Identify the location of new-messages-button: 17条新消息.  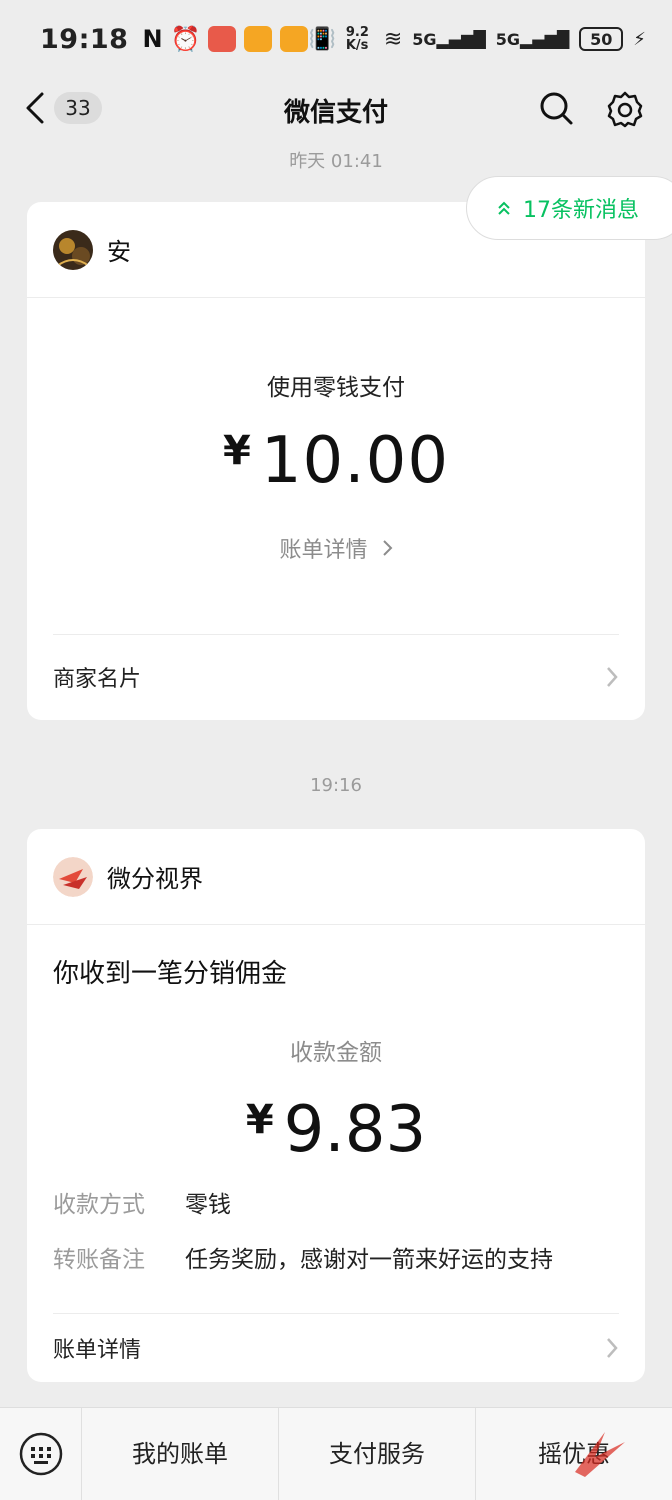
(569, 208).